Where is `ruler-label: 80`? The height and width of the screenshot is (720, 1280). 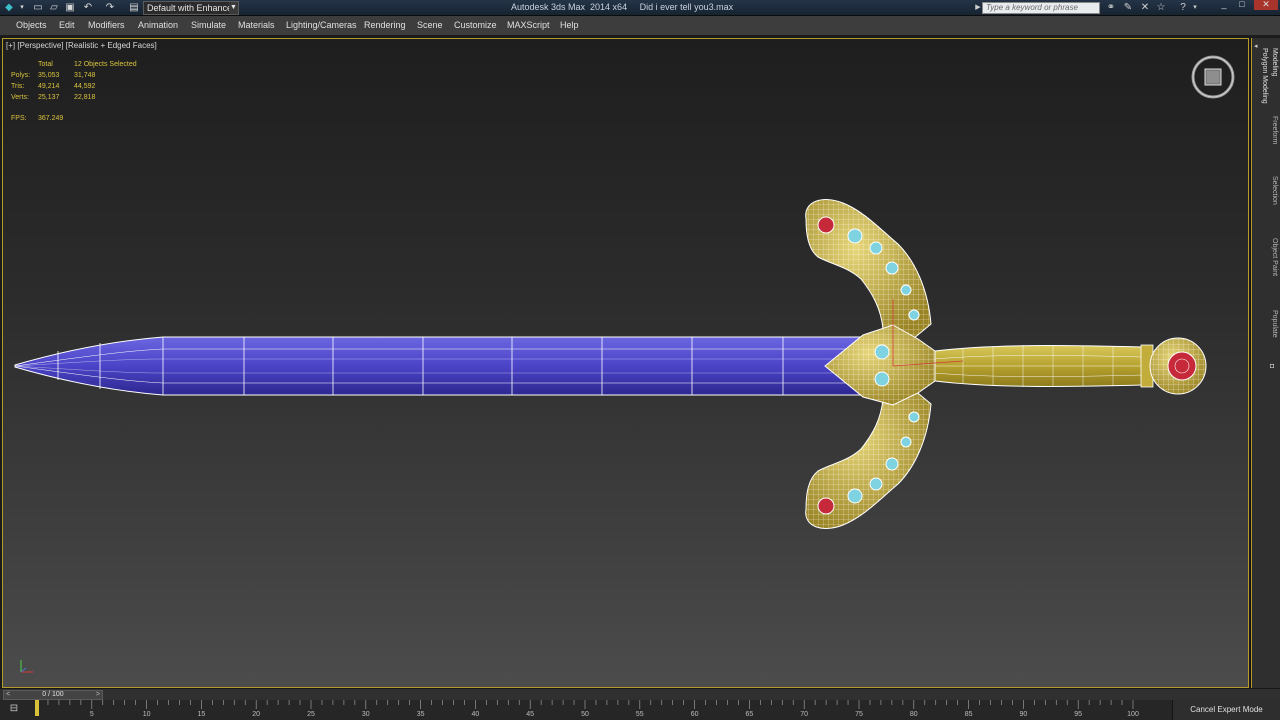 ruler-label: 80 is located at coordinates (913, 714).